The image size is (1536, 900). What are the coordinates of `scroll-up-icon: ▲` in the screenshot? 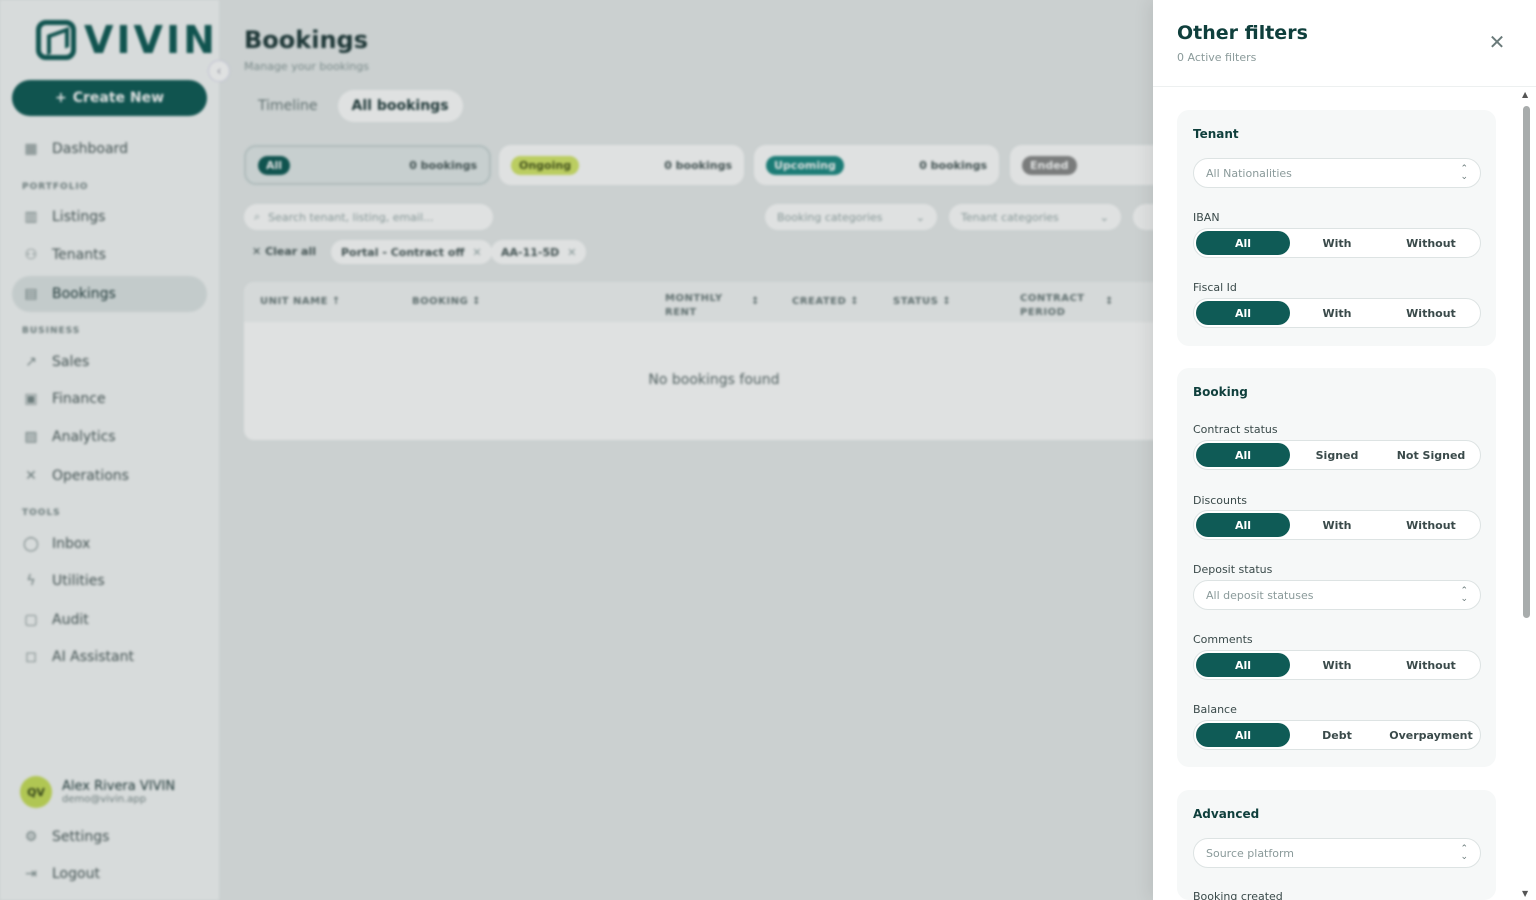 It's located at (1525, 94).